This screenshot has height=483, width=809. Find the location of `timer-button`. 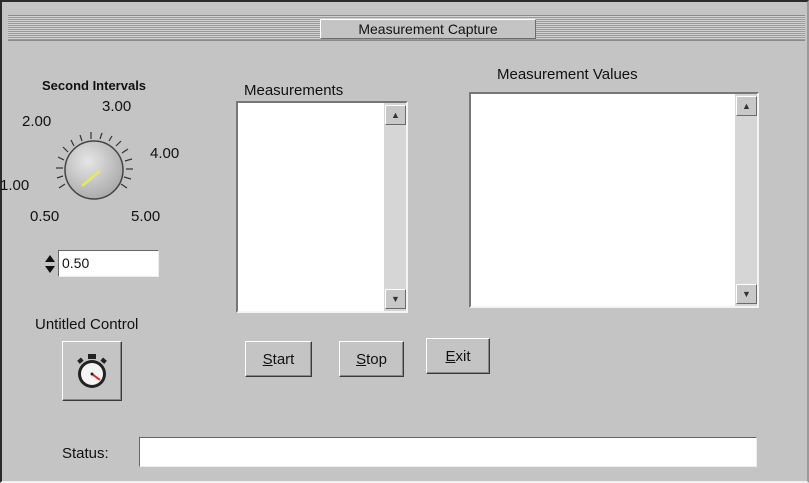

timer-button is located at coordinates (92, 371).